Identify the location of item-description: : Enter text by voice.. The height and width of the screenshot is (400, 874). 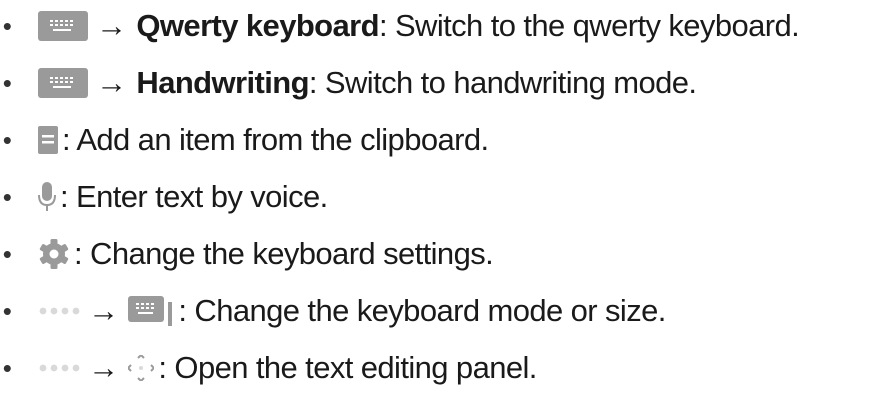
(194, 196).